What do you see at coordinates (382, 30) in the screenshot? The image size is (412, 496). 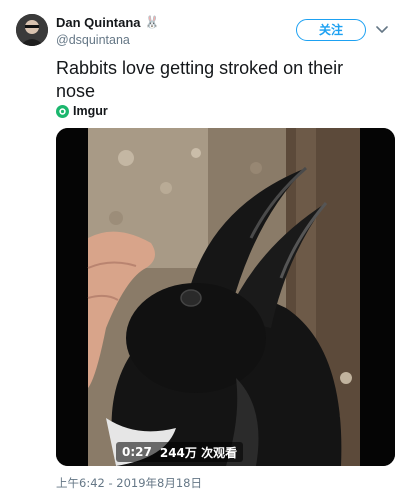 I see `chevron-down-icon` at bounding box center [382, 30].